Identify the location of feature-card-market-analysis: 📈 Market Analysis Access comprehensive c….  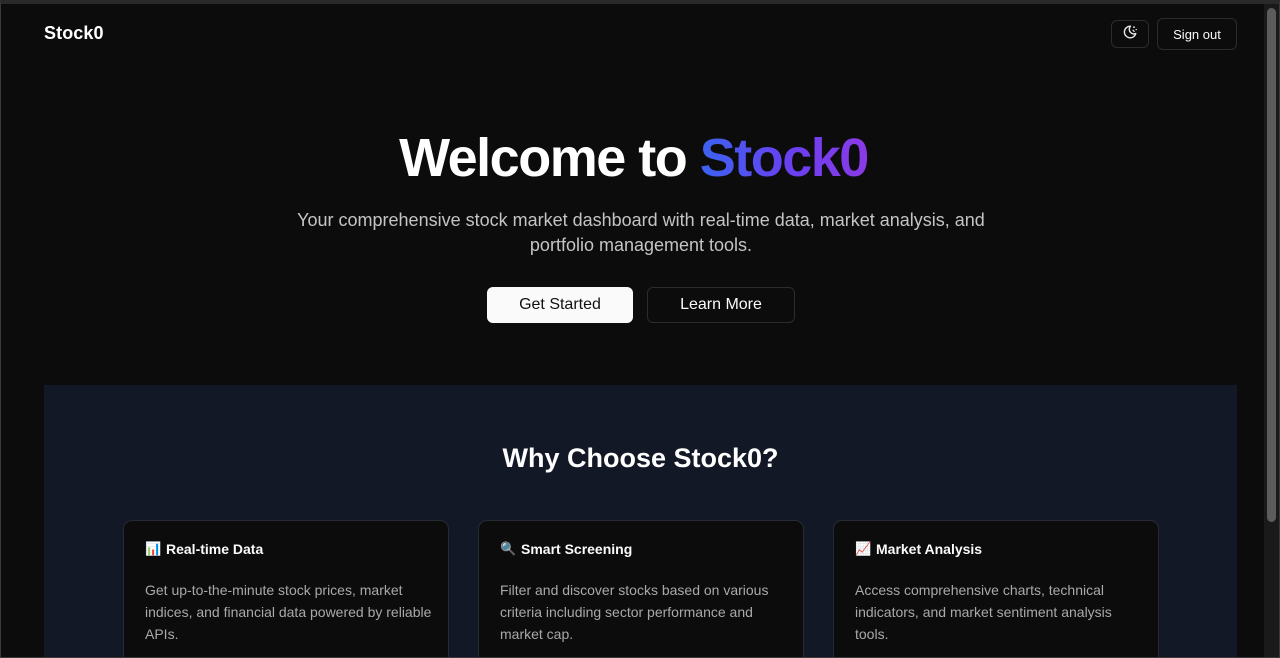
(996, 588).